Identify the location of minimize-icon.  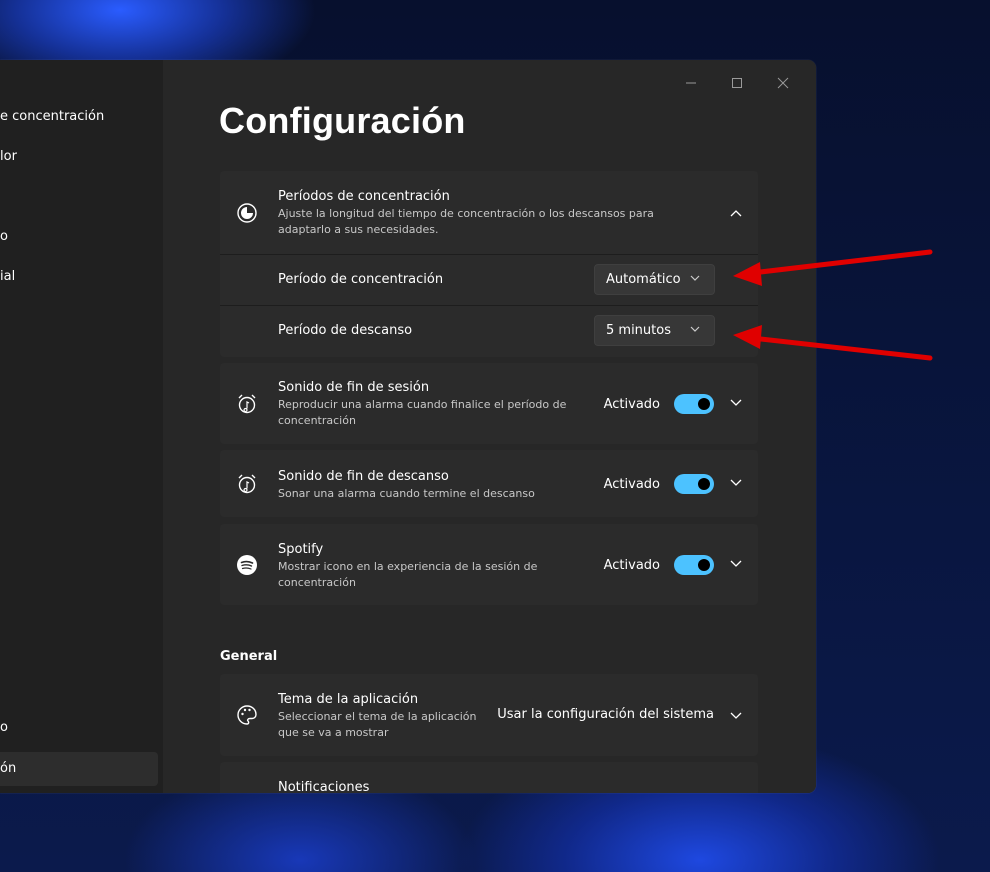
(691, 83).